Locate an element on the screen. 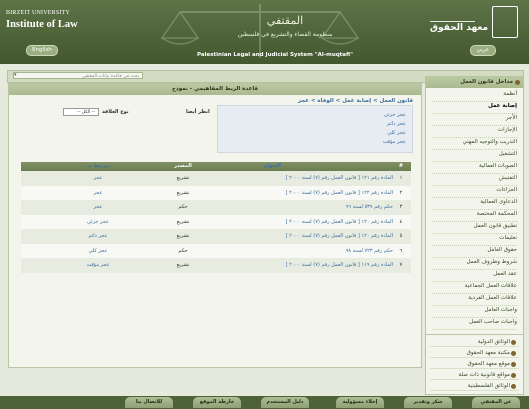  sidebar-item: الإجازات is located at coordinates (507, 130).